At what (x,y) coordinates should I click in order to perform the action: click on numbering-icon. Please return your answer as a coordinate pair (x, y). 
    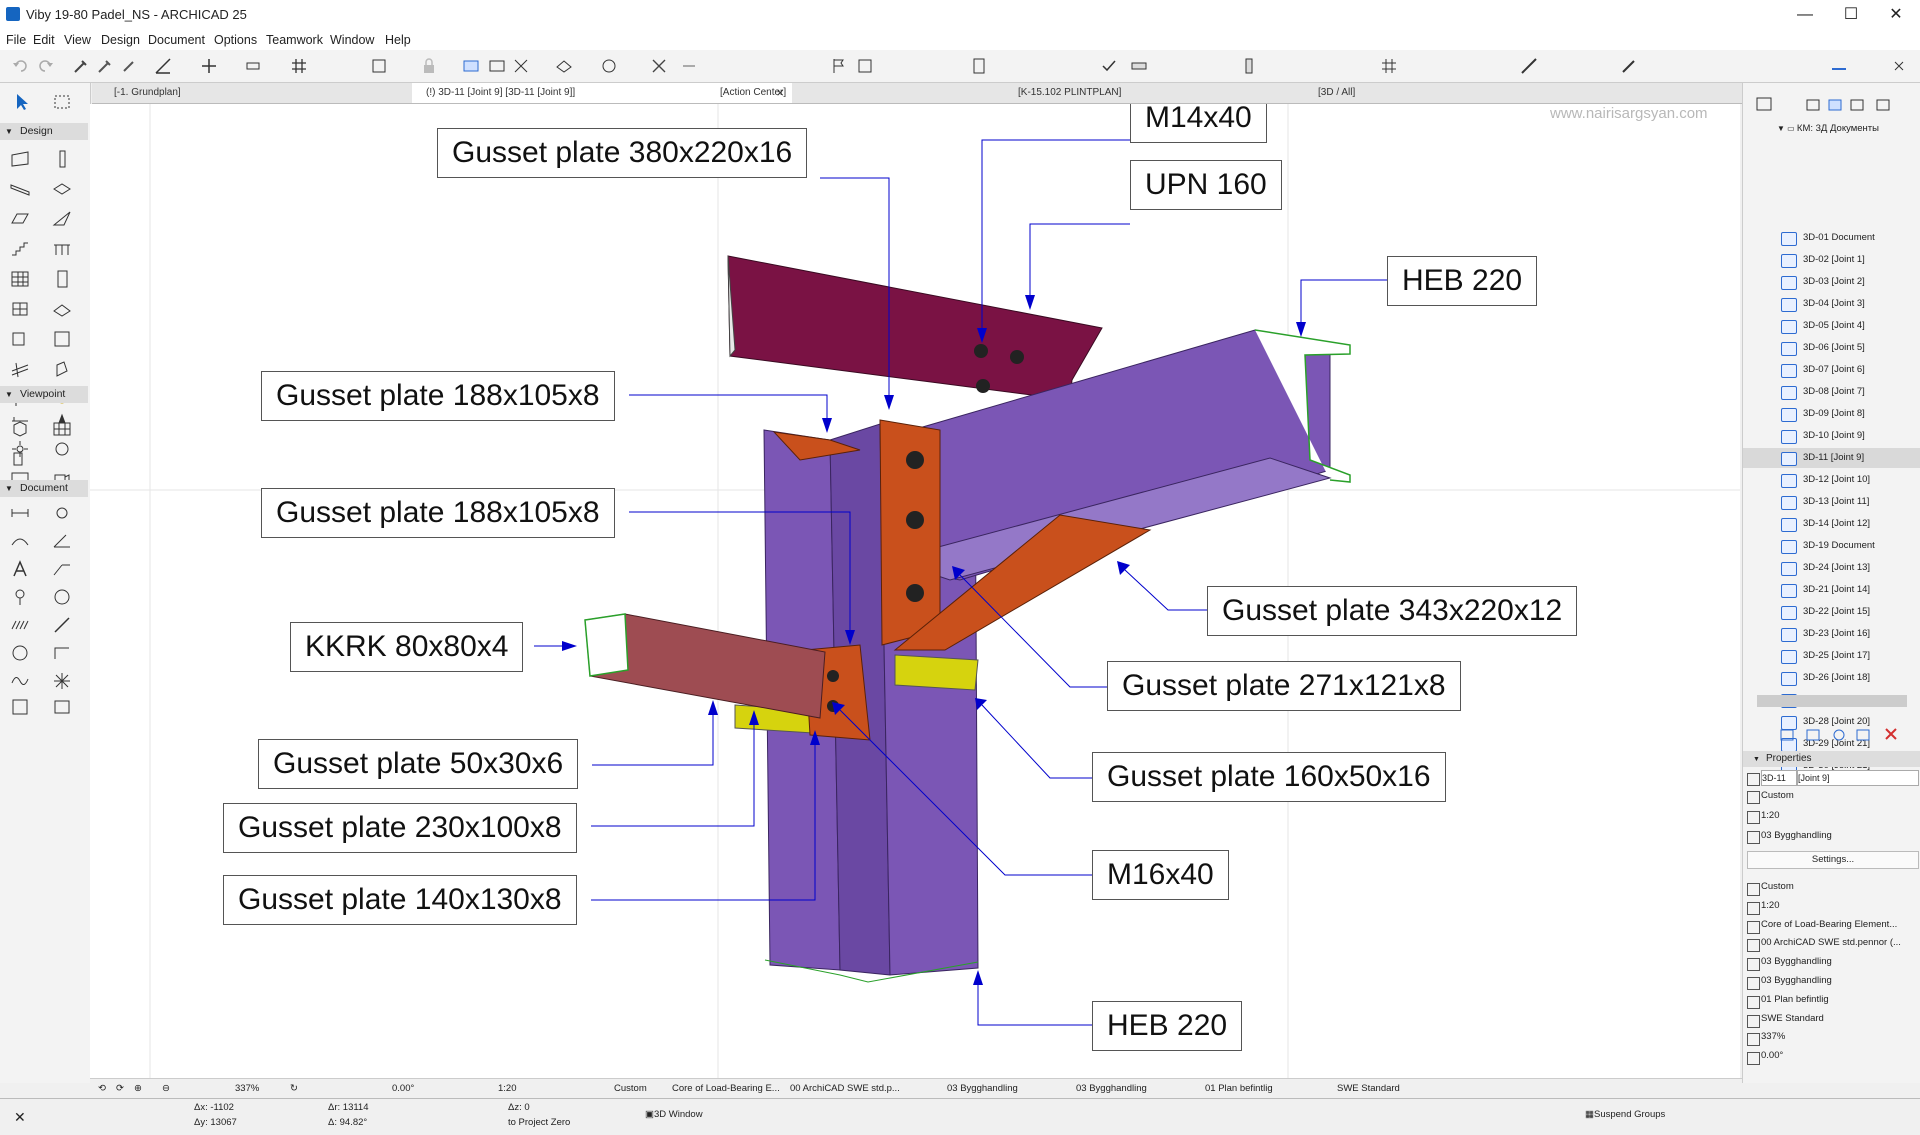
    Looking at the image, I should click on (497, 66).